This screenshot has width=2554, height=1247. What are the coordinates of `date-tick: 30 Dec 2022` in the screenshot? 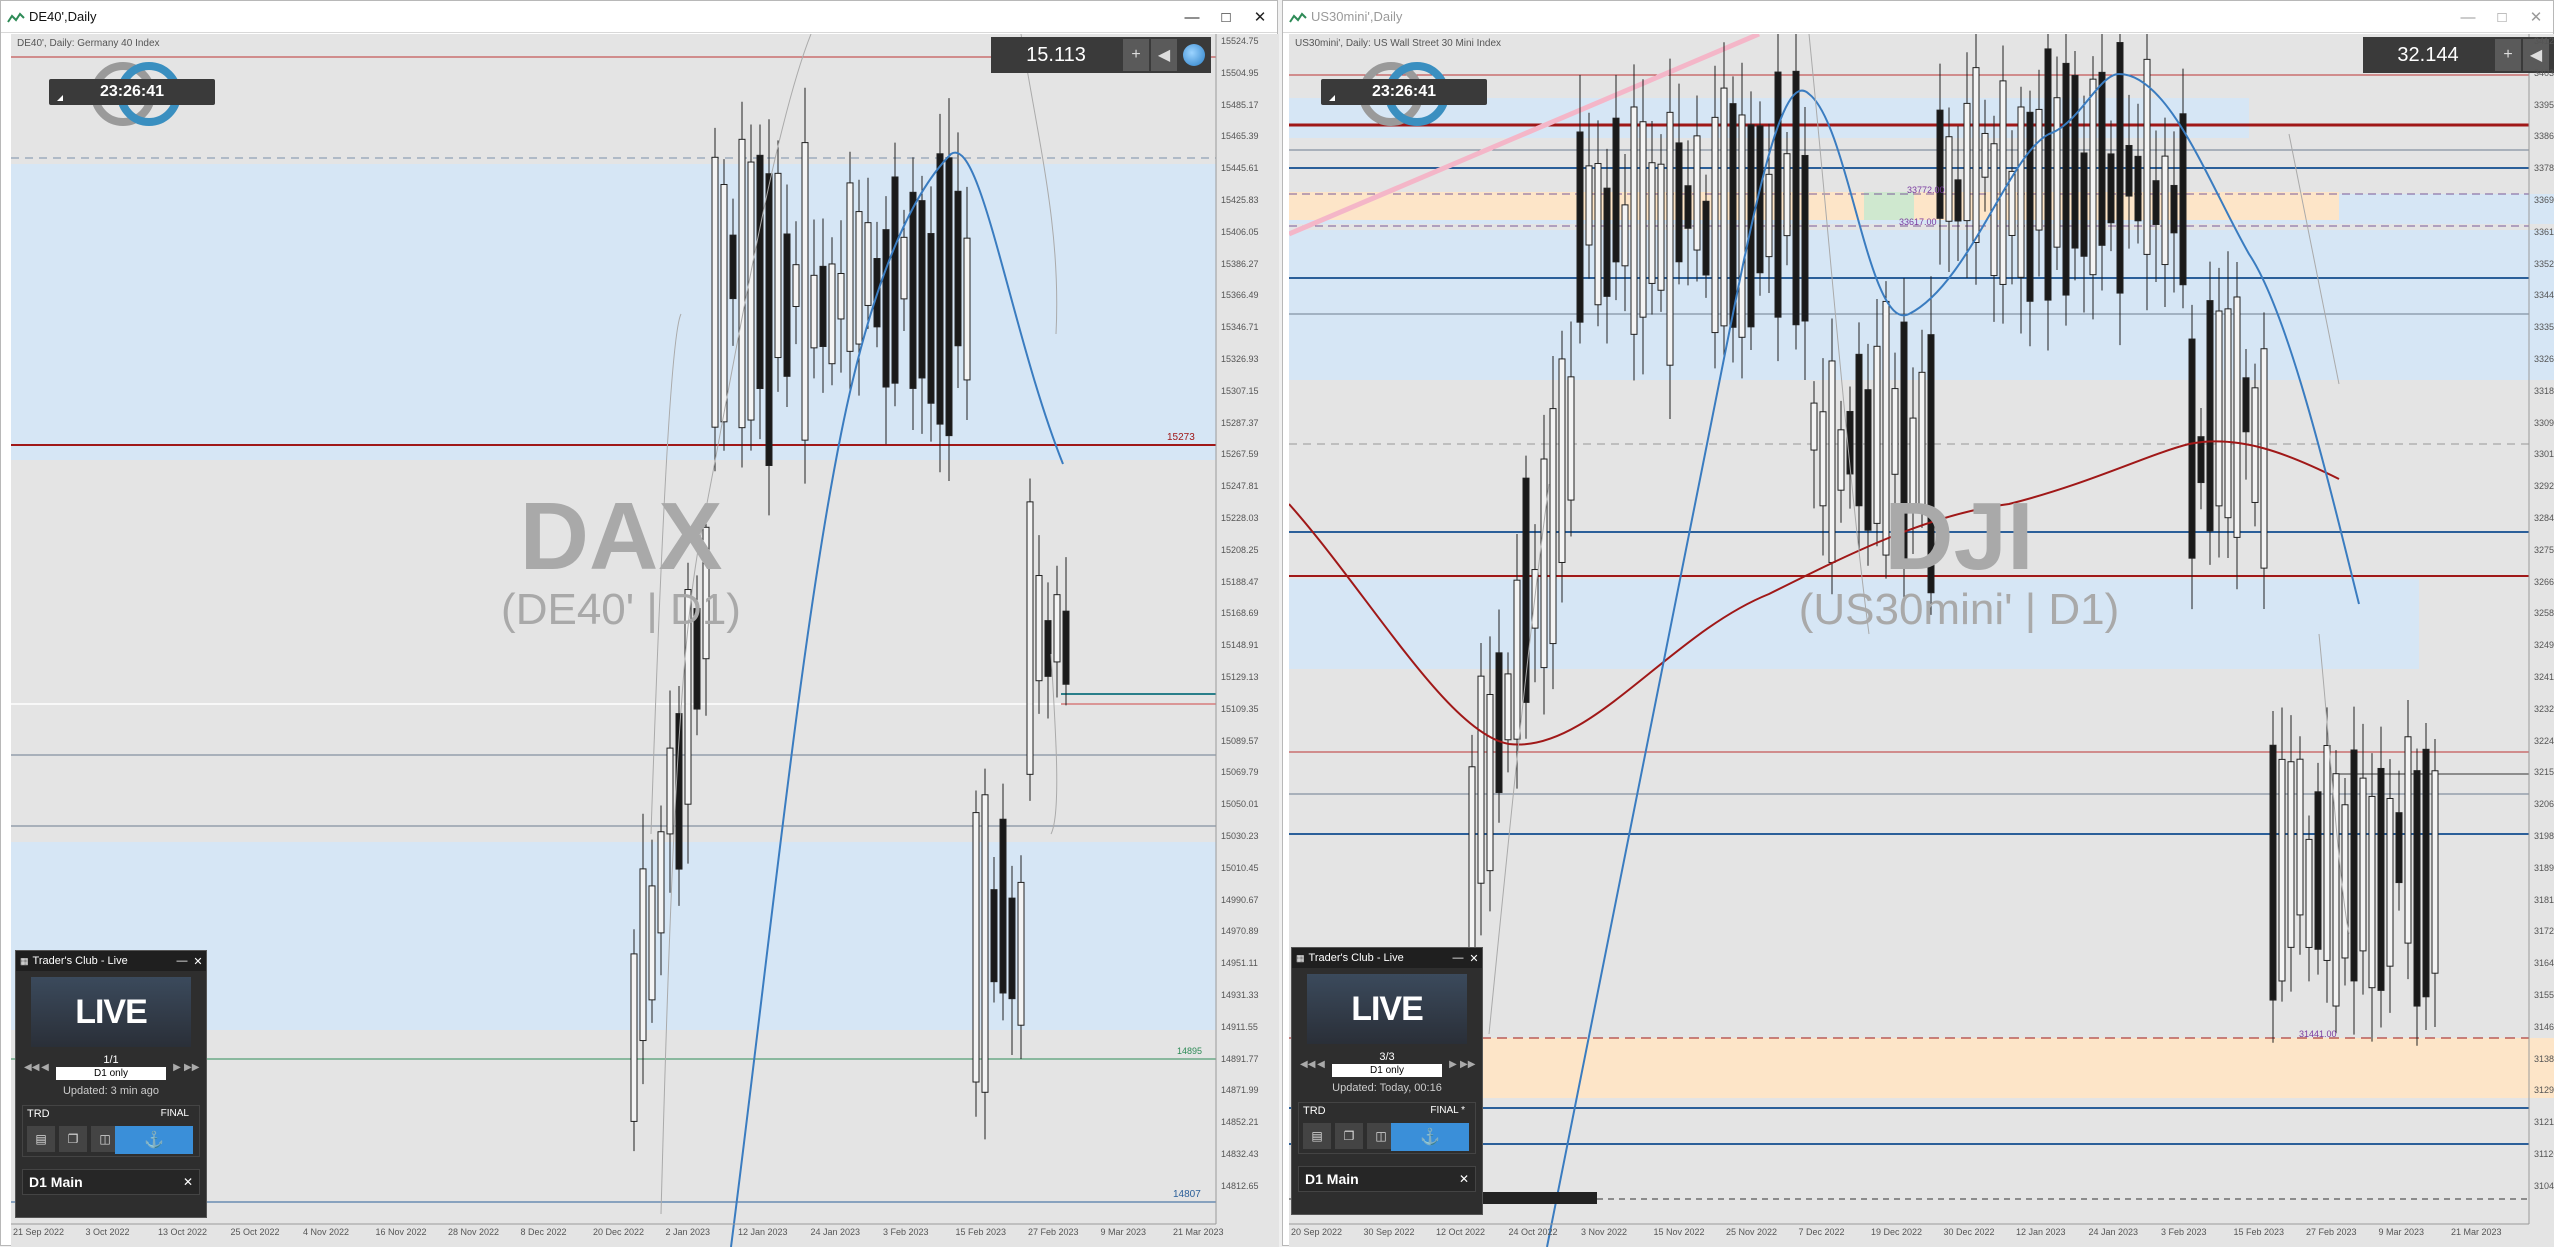 It's located at (1969, 1232).